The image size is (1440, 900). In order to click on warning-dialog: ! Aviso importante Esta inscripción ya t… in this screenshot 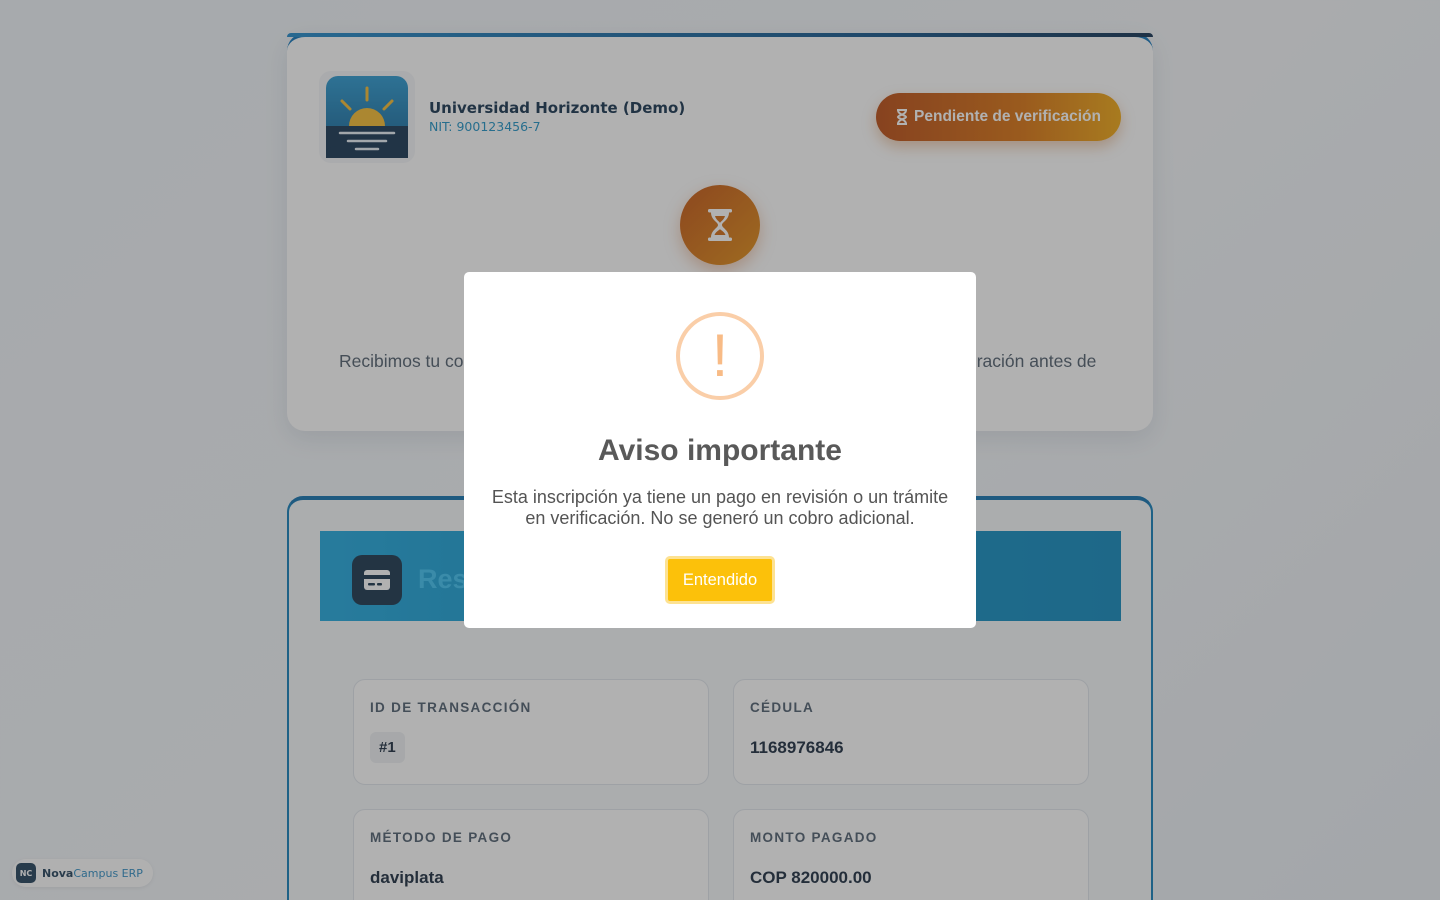, I will do `click(720, 450)`.